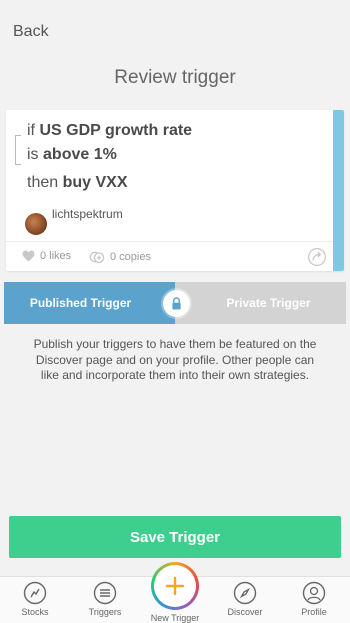 The width and height of the screenshot is (350, 623). What do you see at coordinates (31, 130) in the screenshot?
I see `if-keyword: if` at bounding box center [31, 130].